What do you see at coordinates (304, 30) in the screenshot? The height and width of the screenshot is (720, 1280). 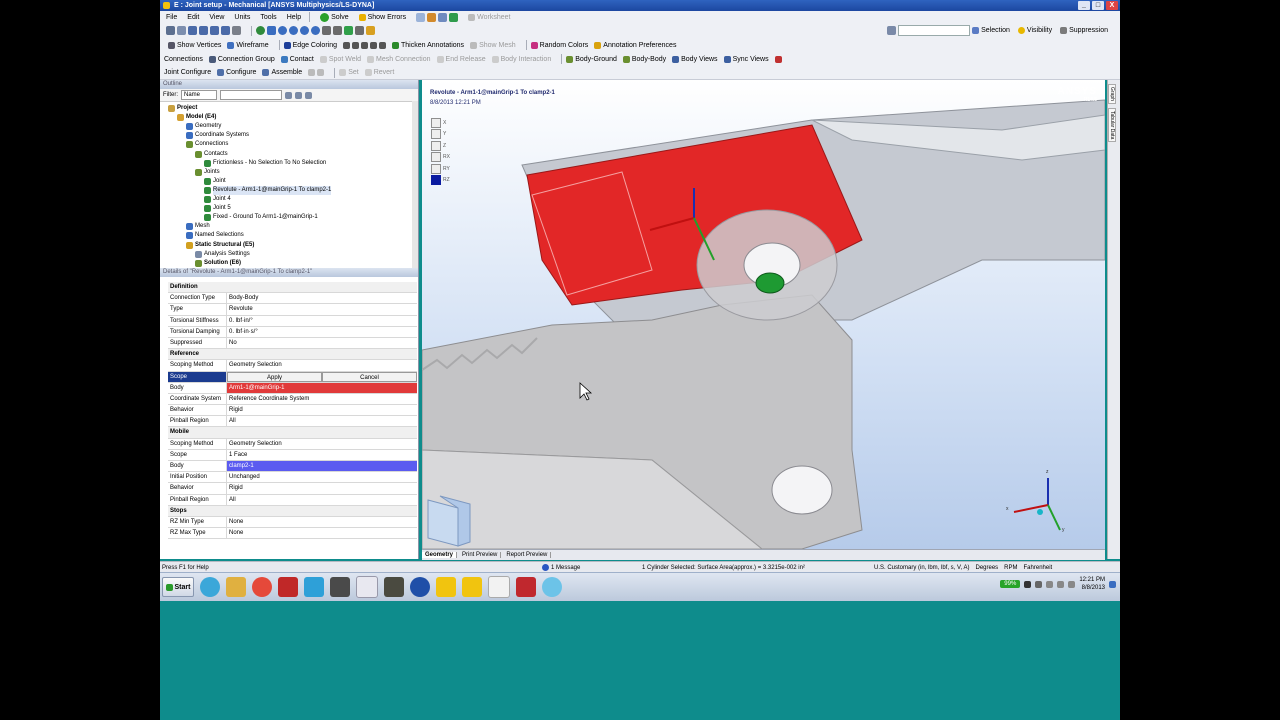 I see `zoom-to-fit-icon` at bounding box center [304, 30].